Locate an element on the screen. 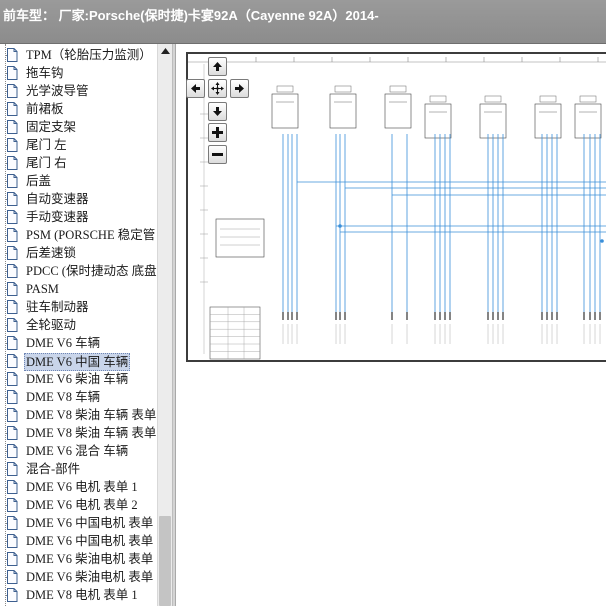 This screenshot has height=606, width=606. pan-left-button is located at coordinates (195, 88).